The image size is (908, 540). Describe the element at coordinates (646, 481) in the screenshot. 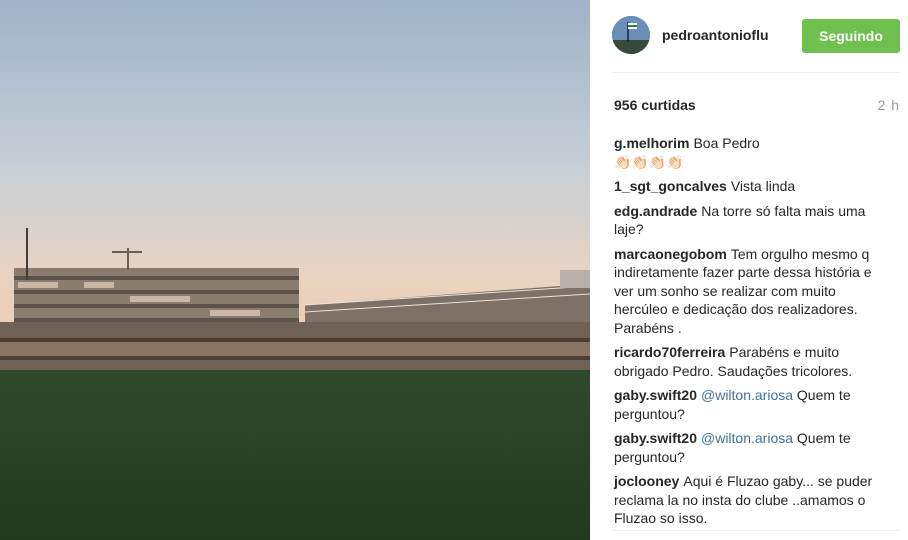

I see `comment-username: joclooney` at that location.